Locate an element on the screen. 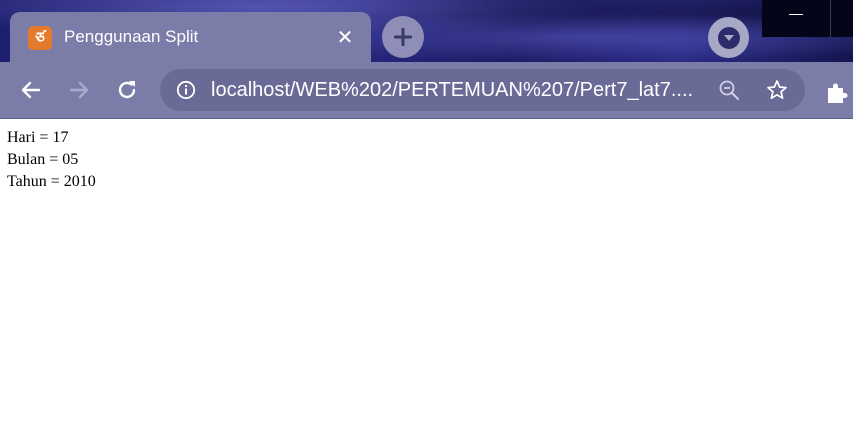 This screenshot has height=437, width=853. profile-button is located at coordinates (728, 37).